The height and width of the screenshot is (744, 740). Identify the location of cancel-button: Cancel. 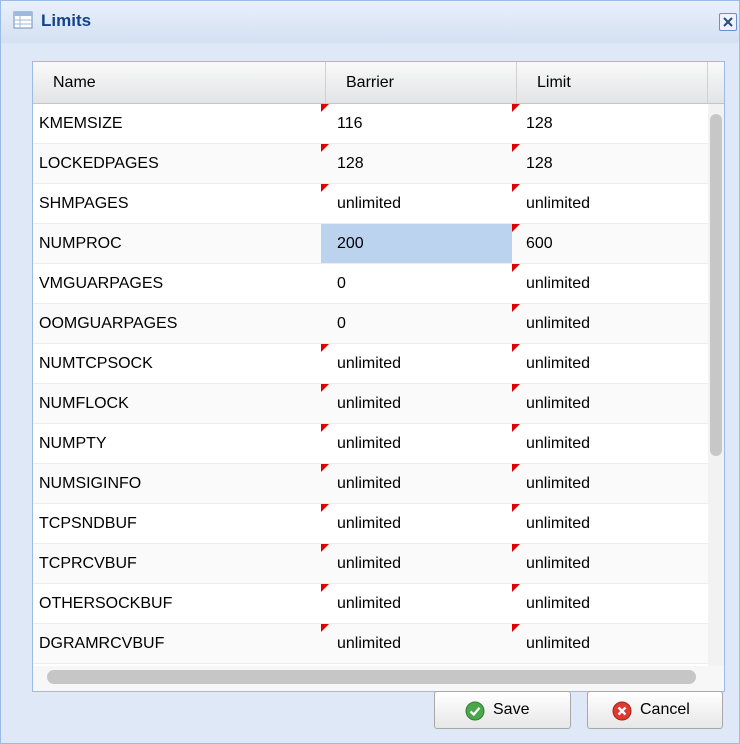
(655, 710).